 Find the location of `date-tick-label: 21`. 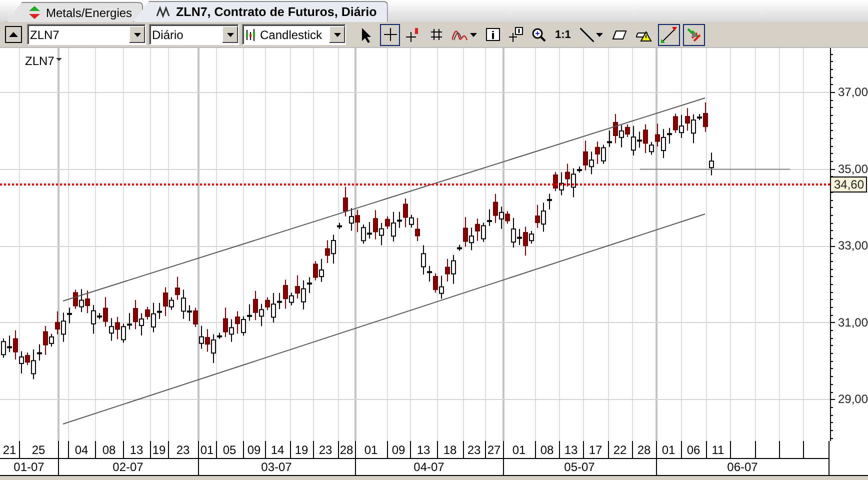

date-tick-label: 21 is located at coordinates (9, 450).